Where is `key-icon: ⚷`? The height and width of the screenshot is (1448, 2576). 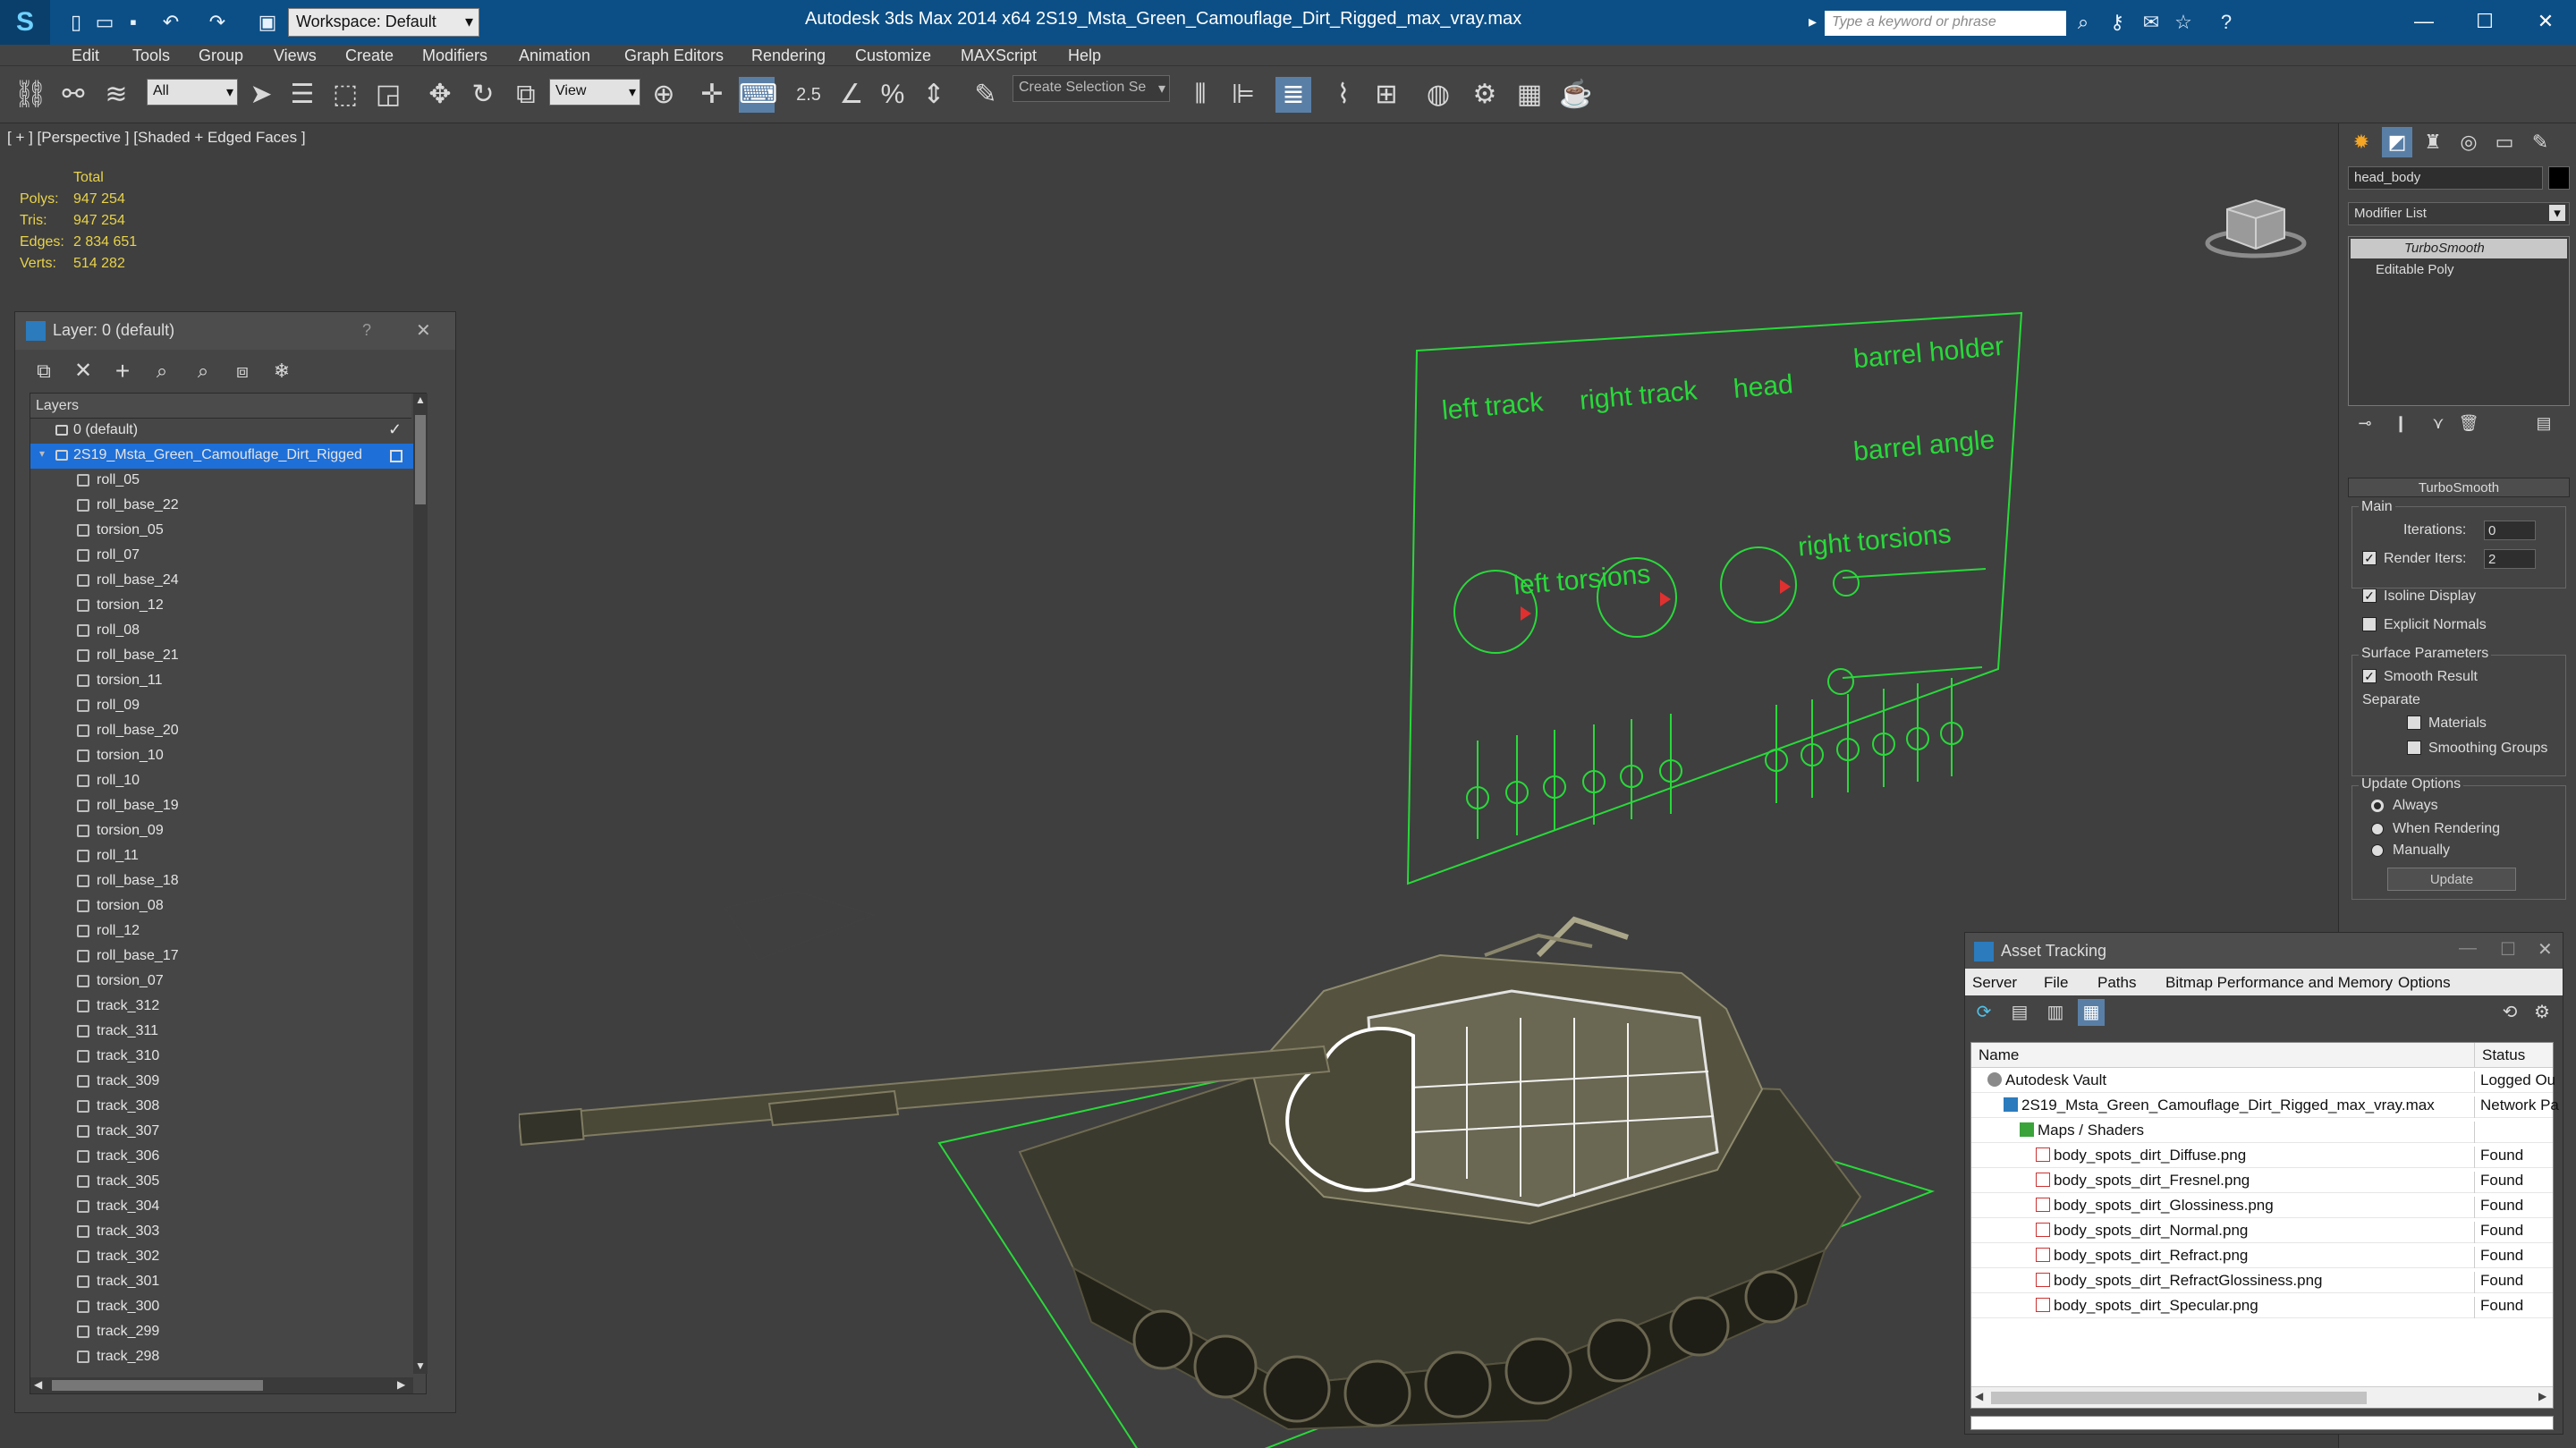 key-icon: ⚷ is located at coordinates (2117, 22).